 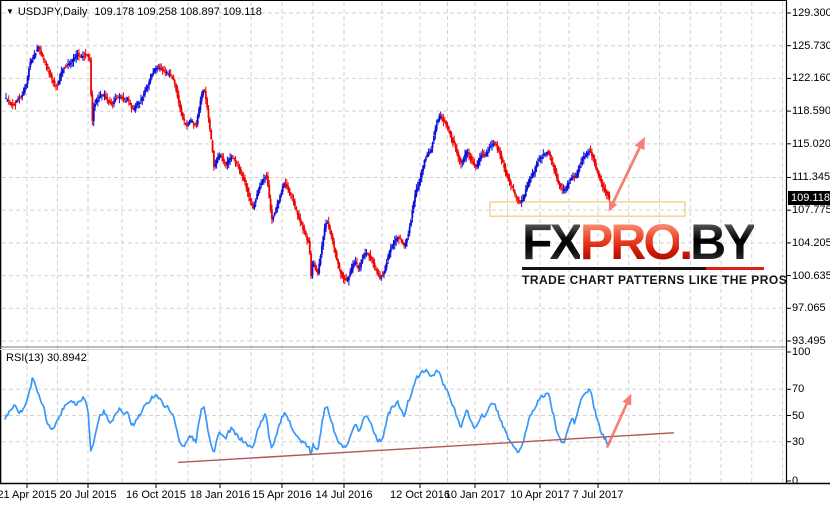 What do you see at coordinates (598, 495) in the screenshot?
I see `date-axis-label: 7 Jul 2017` at bounding box center [598, 495].